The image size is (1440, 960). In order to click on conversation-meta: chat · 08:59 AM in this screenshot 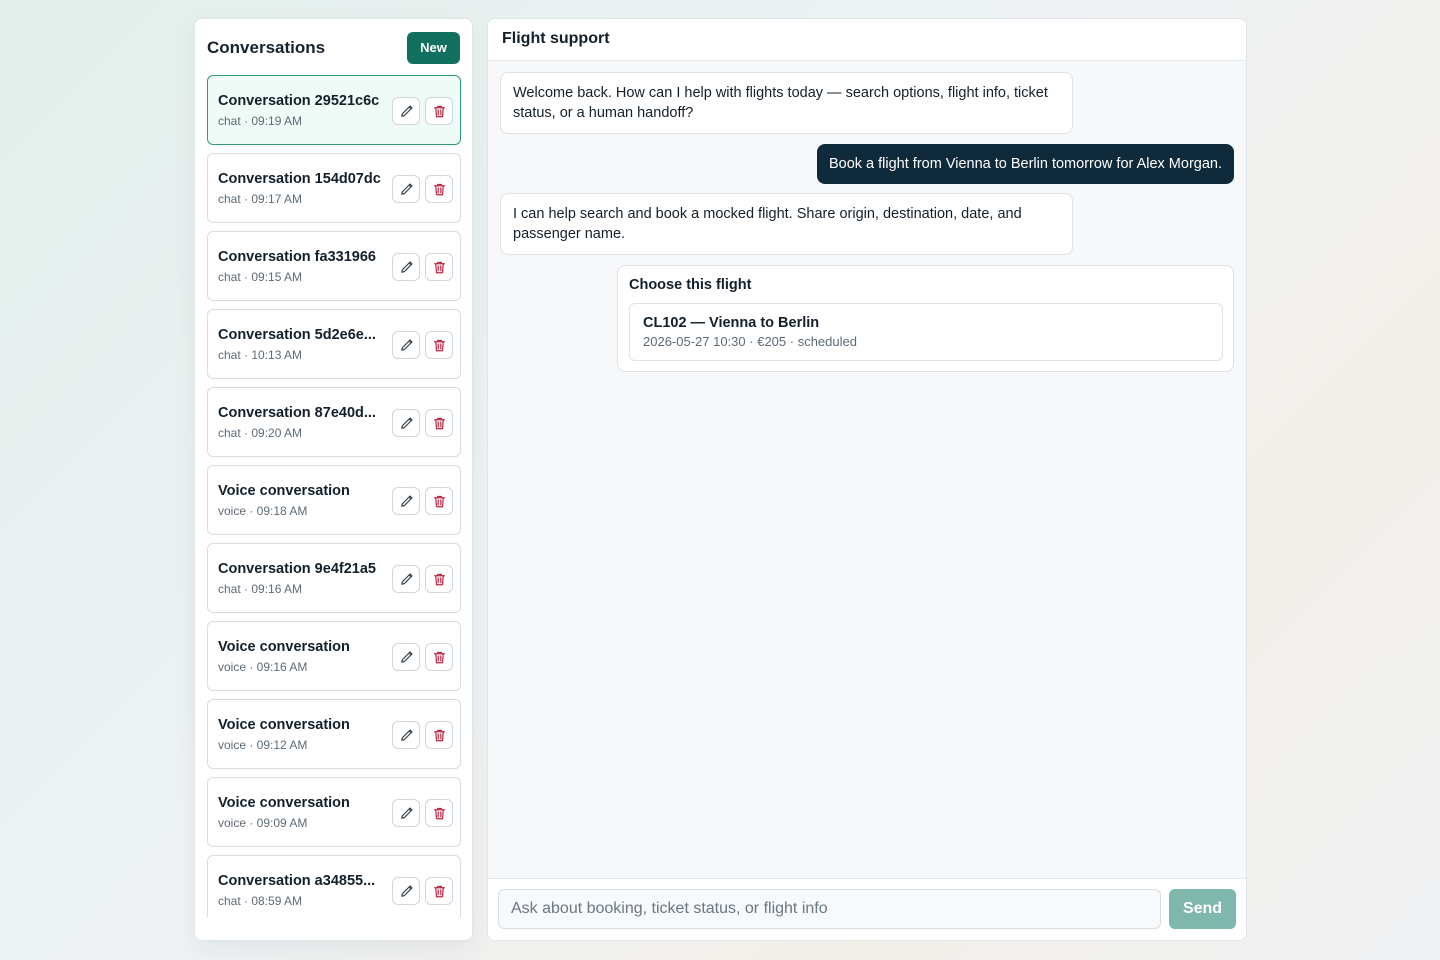, I will do `click(260, 901)`.